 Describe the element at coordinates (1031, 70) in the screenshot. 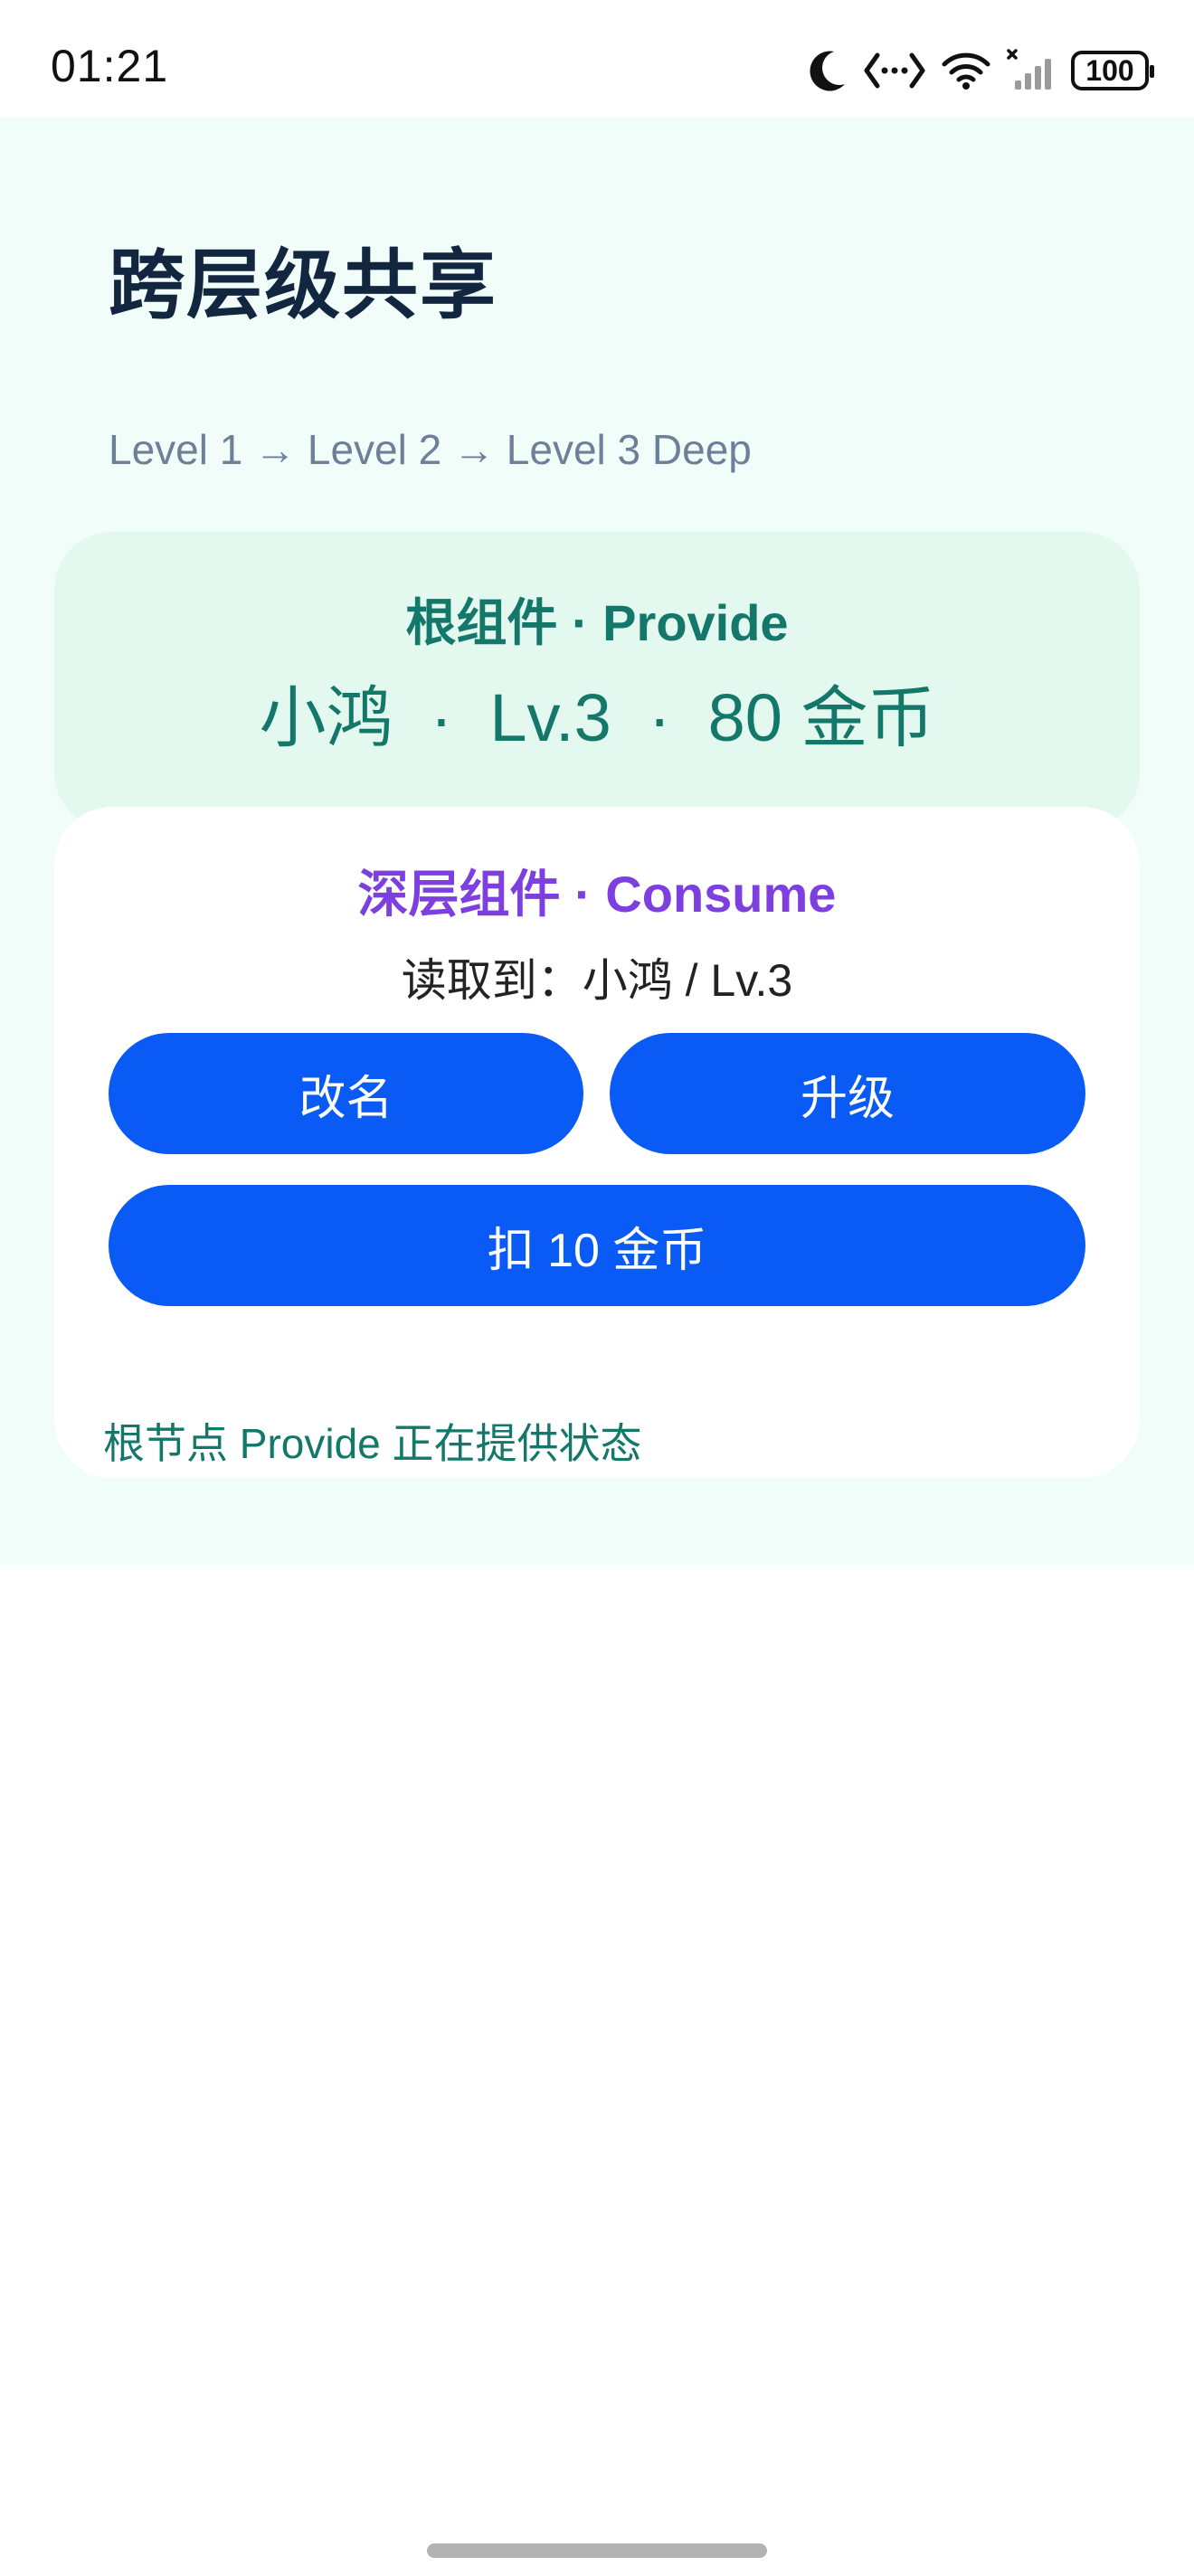

I see `cellular-no-signal-icon` at that location.